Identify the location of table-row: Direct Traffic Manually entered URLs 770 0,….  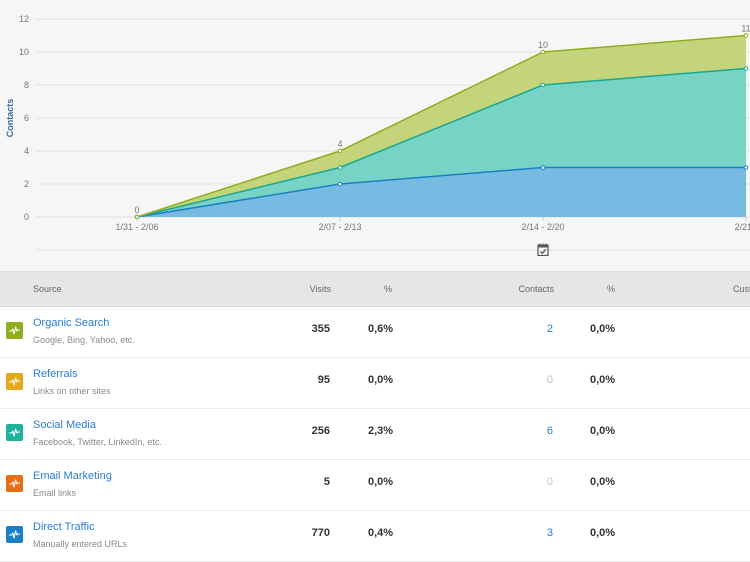
(375, 536).